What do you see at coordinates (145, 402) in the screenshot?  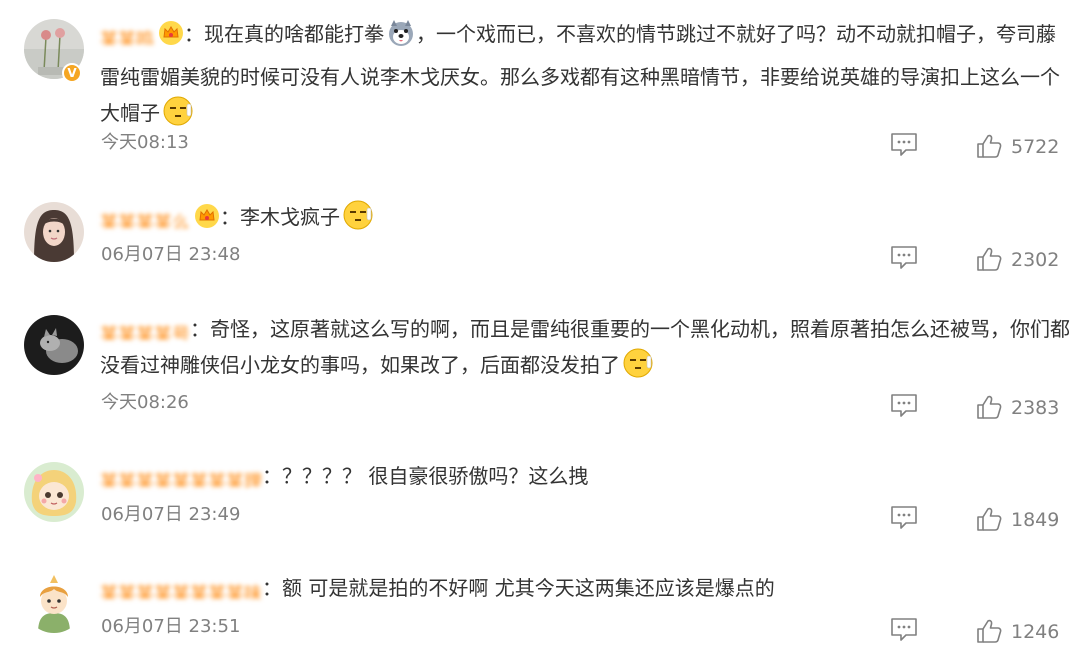 I see `comment-time: 今天08:26` at bounding box center [145, 402].